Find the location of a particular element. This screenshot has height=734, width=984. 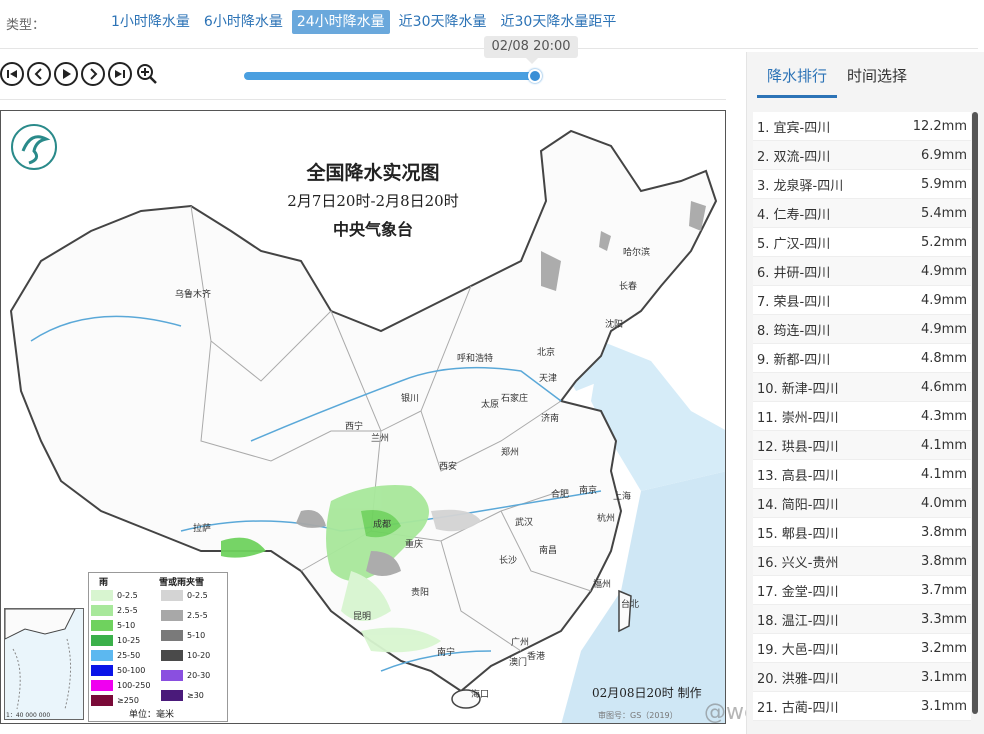

precip-value: 5.4mm is located at coordinates (943, 213).